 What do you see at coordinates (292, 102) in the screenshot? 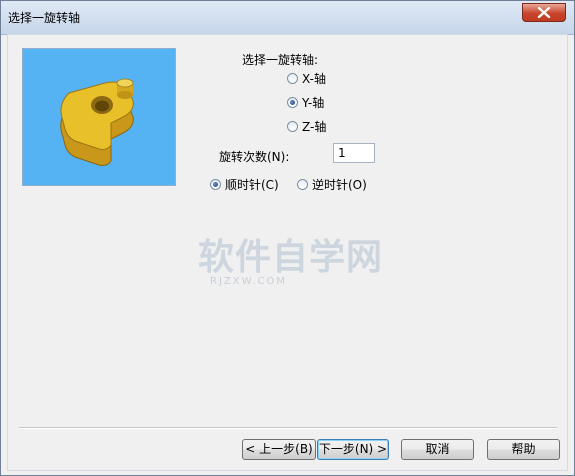
I see `radio-y-axis` at bounding box center [292, 102].